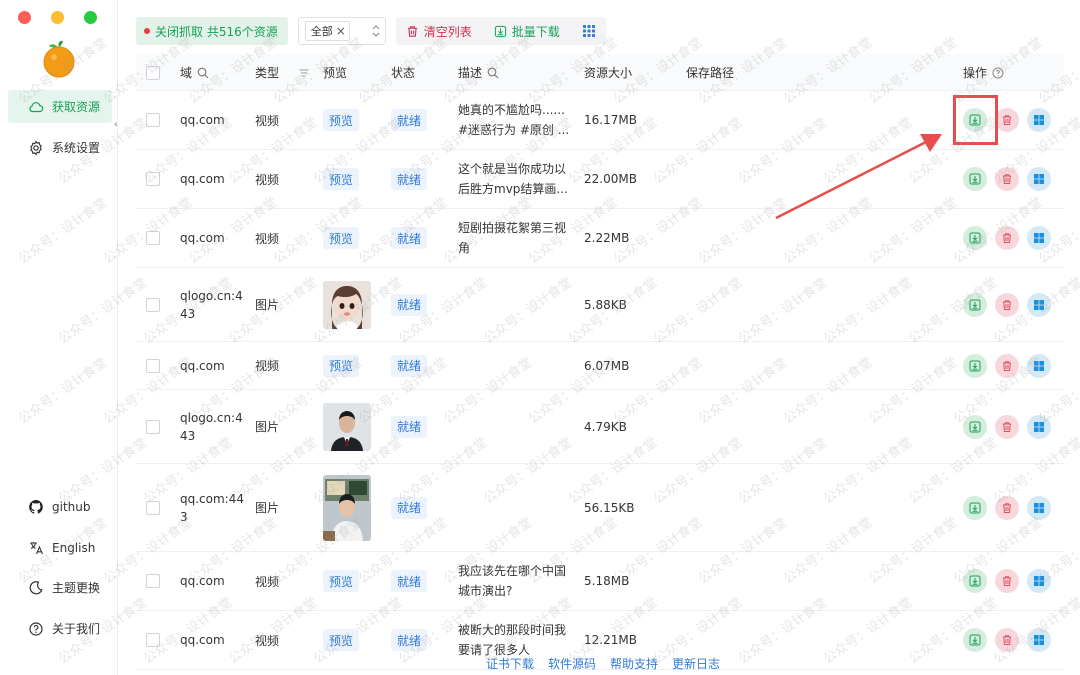  What do you see at coordinates (116, 125) in the screenshot?
I see `collapse-sidebar-icon: ‹` at bounding box center [116, 125].